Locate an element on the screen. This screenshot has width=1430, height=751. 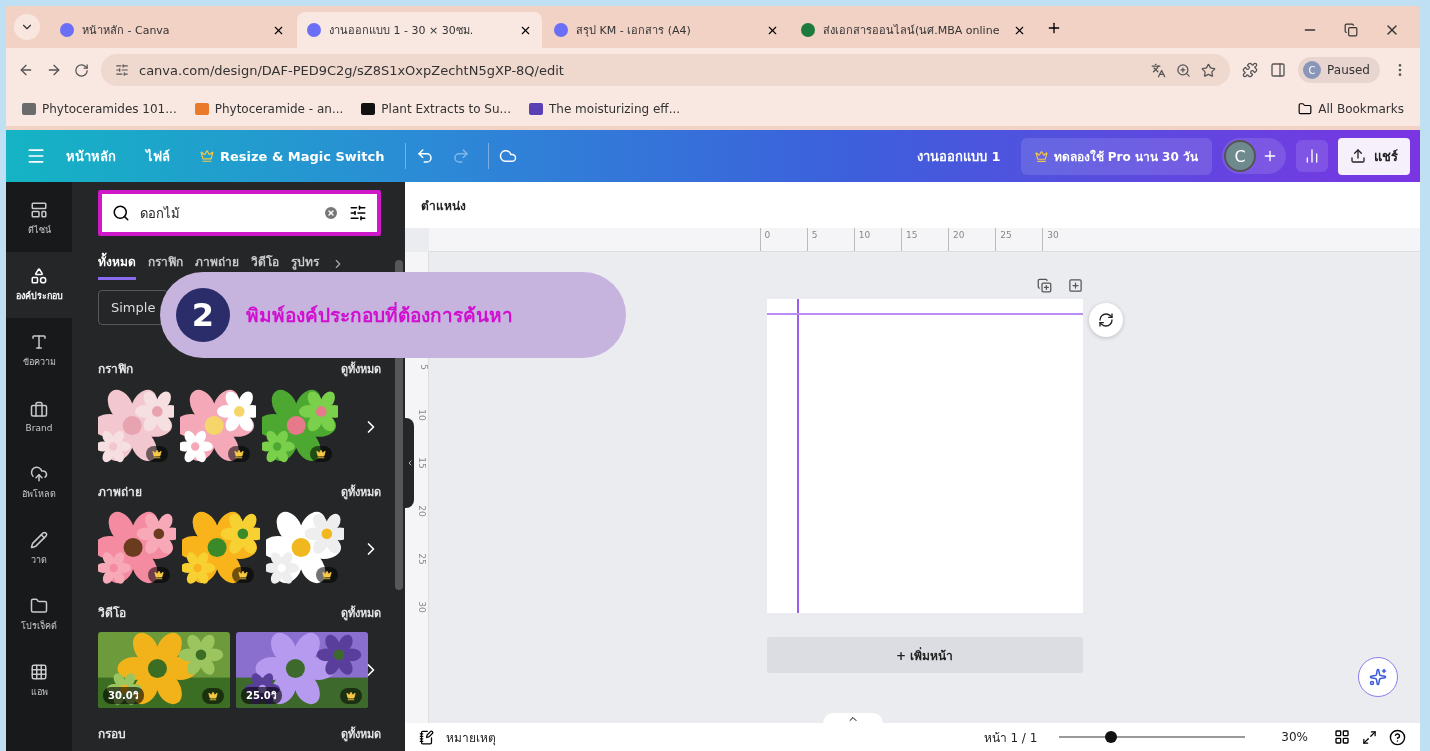
address-bar: canva.com/design/DAF-PED9C2g/sZ8S1xOxpZechtN5gXP-8Q/edit is located at coordinates (666, 70).